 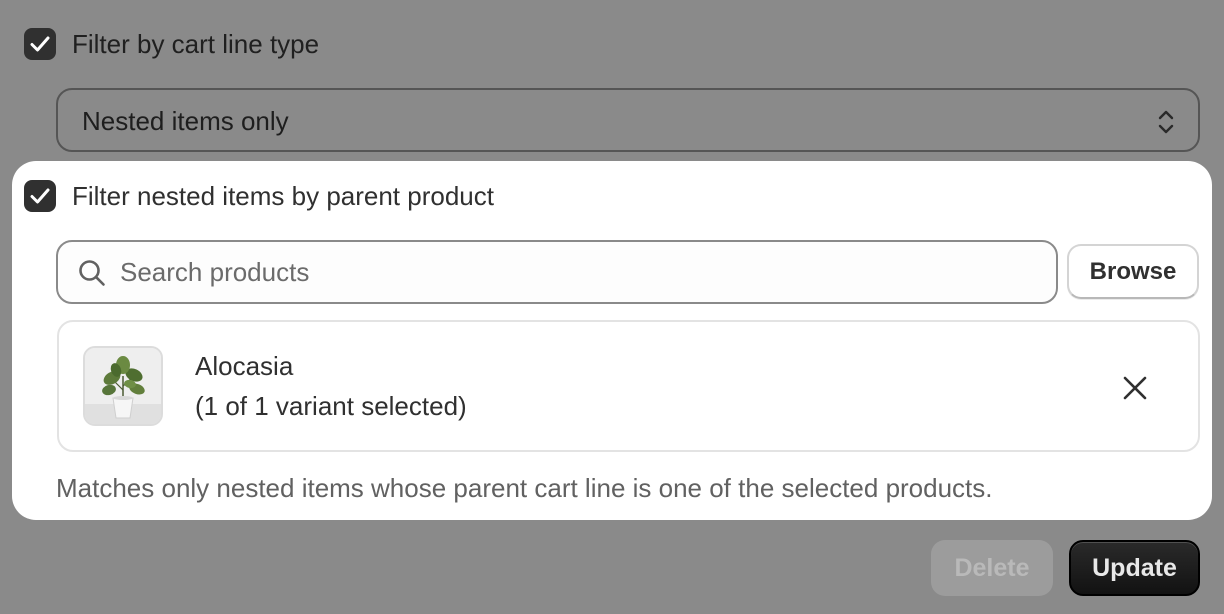 I want to click on product-variant-summary: (1 of 1 variant selected), so click(x=331, y=406).